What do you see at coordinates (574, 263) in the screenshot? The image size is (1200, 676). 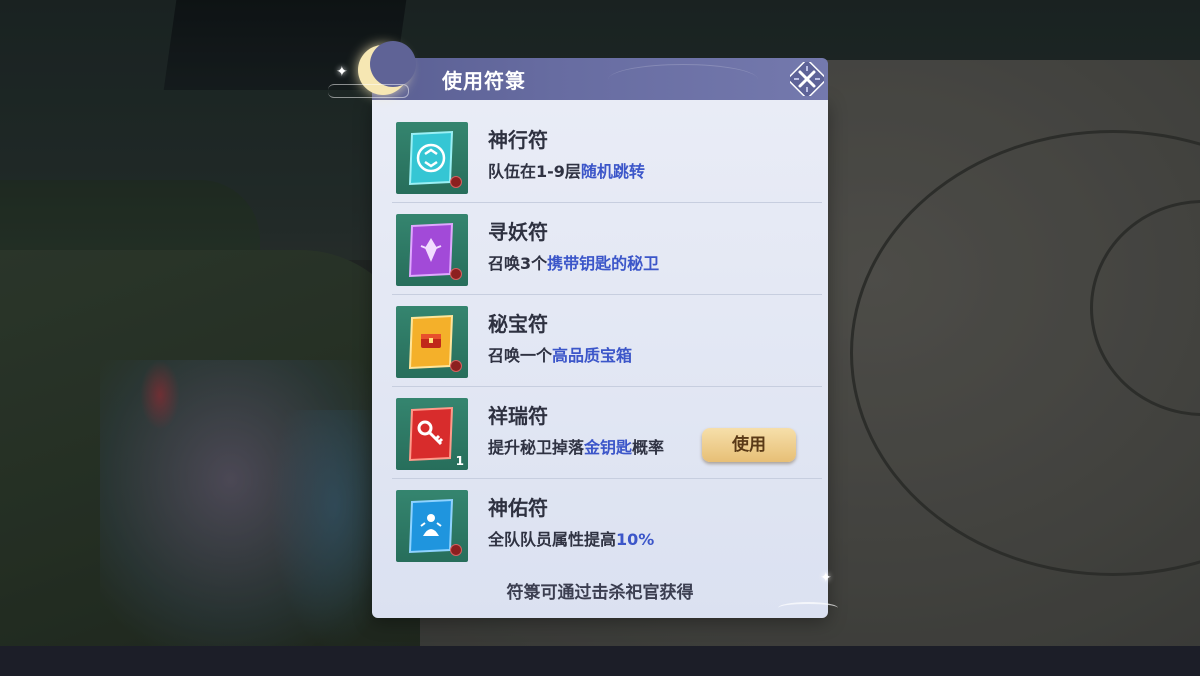 I see `talisman-description: 召唤3个携带钥匙的秘卫` at bounding box center [574, 263].